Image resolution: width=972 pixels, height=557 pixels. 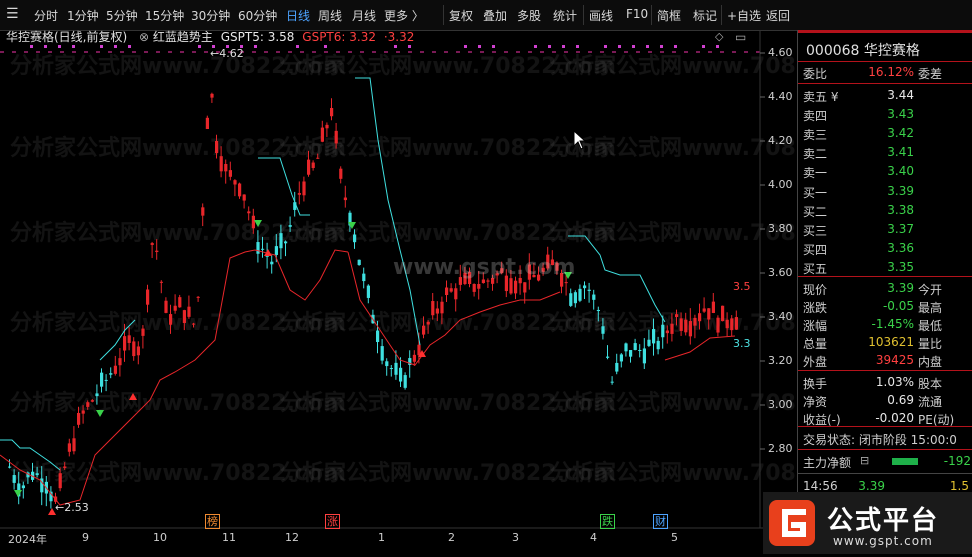 What do you see at coordinates (330, 15) in the screenshot?
I see `toolbar-item: 周线` at bounding box center [330, 15].